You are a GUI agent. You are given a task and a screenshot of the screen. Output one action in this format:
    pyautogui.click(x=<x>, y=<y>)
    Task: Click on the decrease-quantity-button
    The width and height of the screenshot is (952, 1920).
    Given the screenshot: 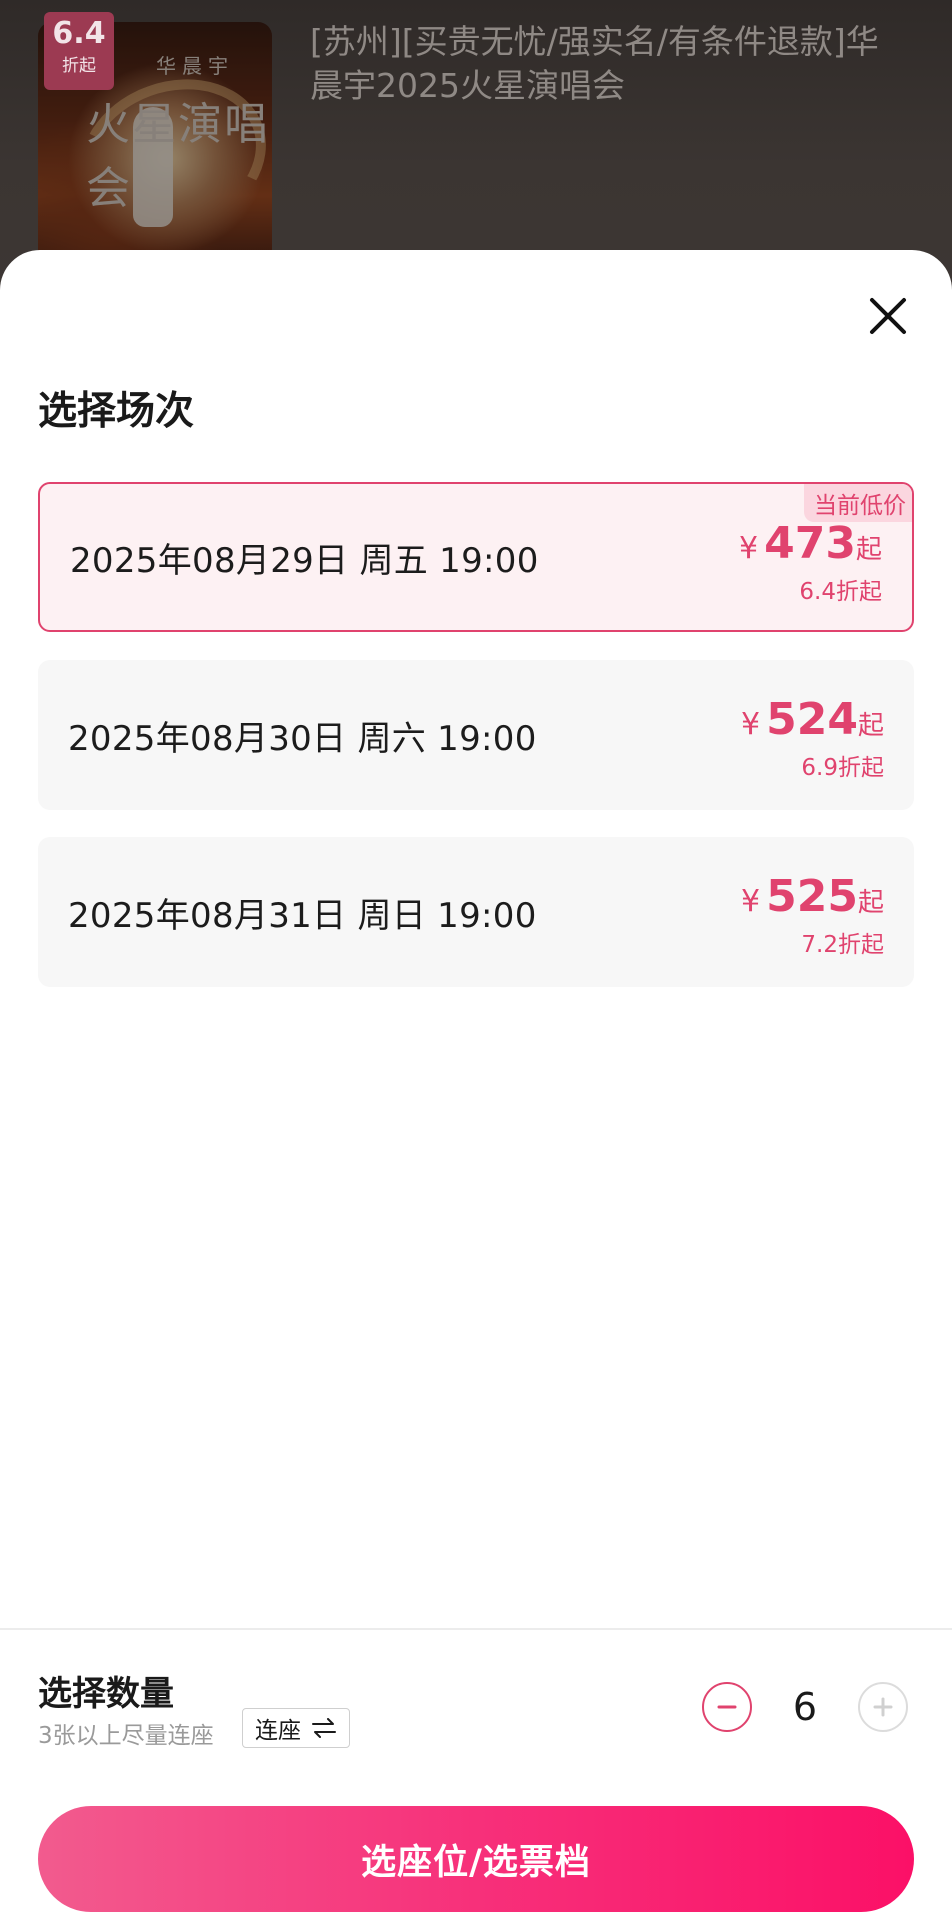 What is the action you would take?
    pyautogui.click(x=727, y=1707)
    